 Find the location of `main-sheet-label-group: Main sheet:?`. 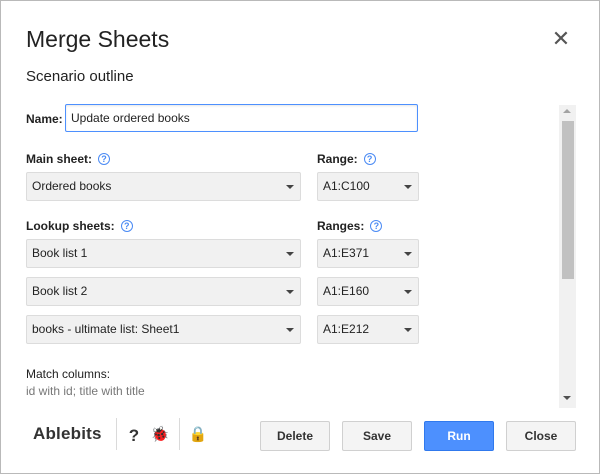

main-sheet-label-group: Main sheet:? is located at coordinates (68, 159).